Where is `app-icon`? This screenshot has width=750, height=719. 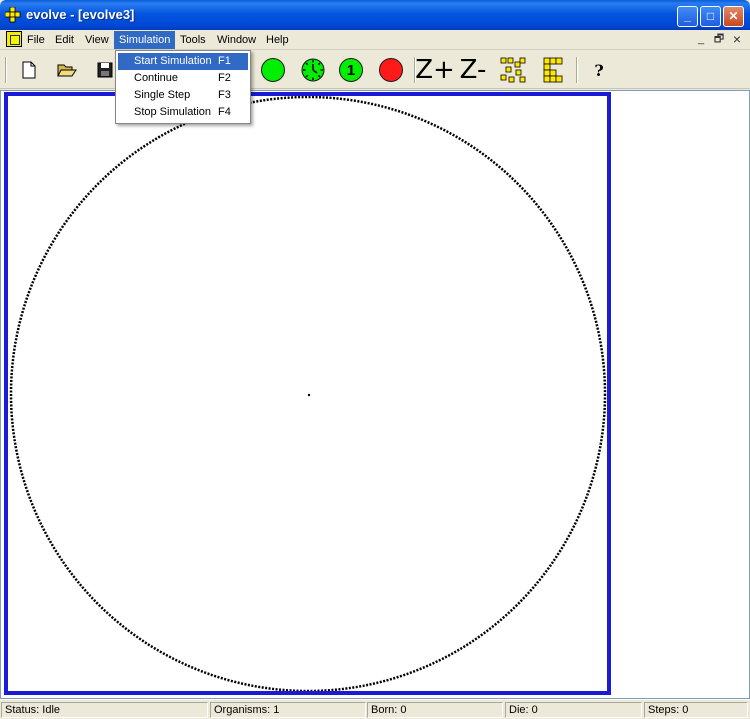
app-icon is located at coordinates (13, 15).